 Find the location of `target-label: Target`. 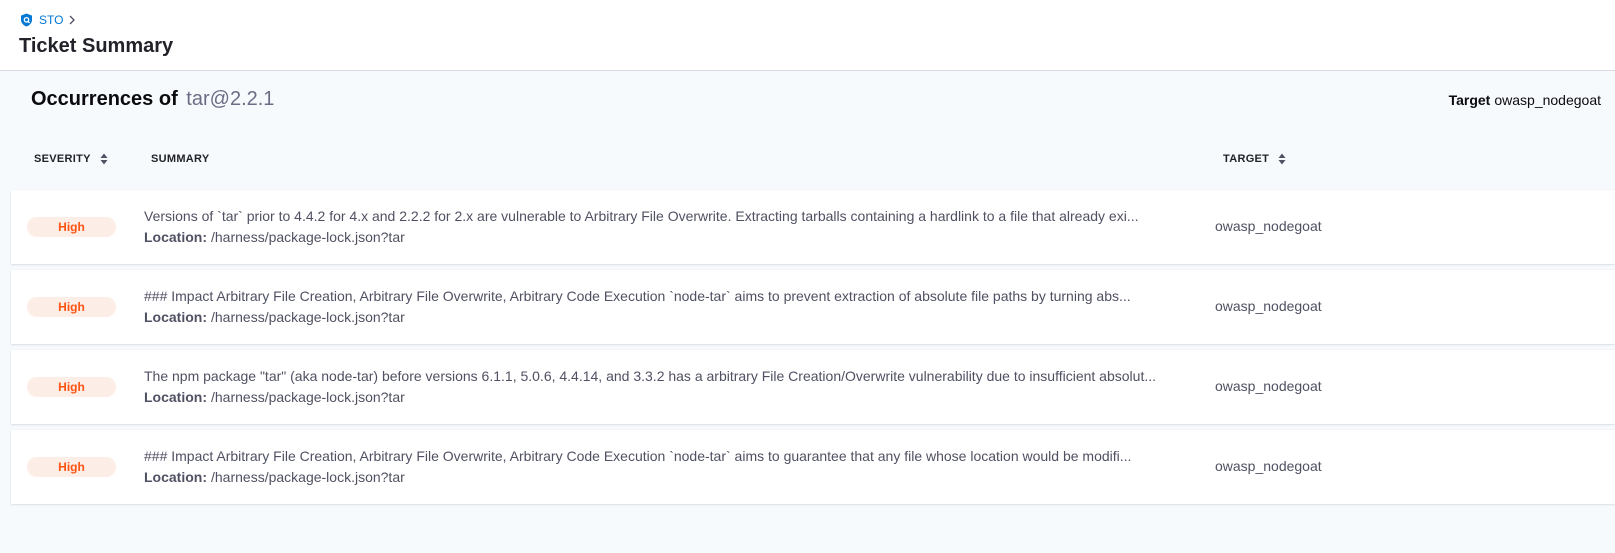

target-label: Target is located at coordinates (1469, 100).